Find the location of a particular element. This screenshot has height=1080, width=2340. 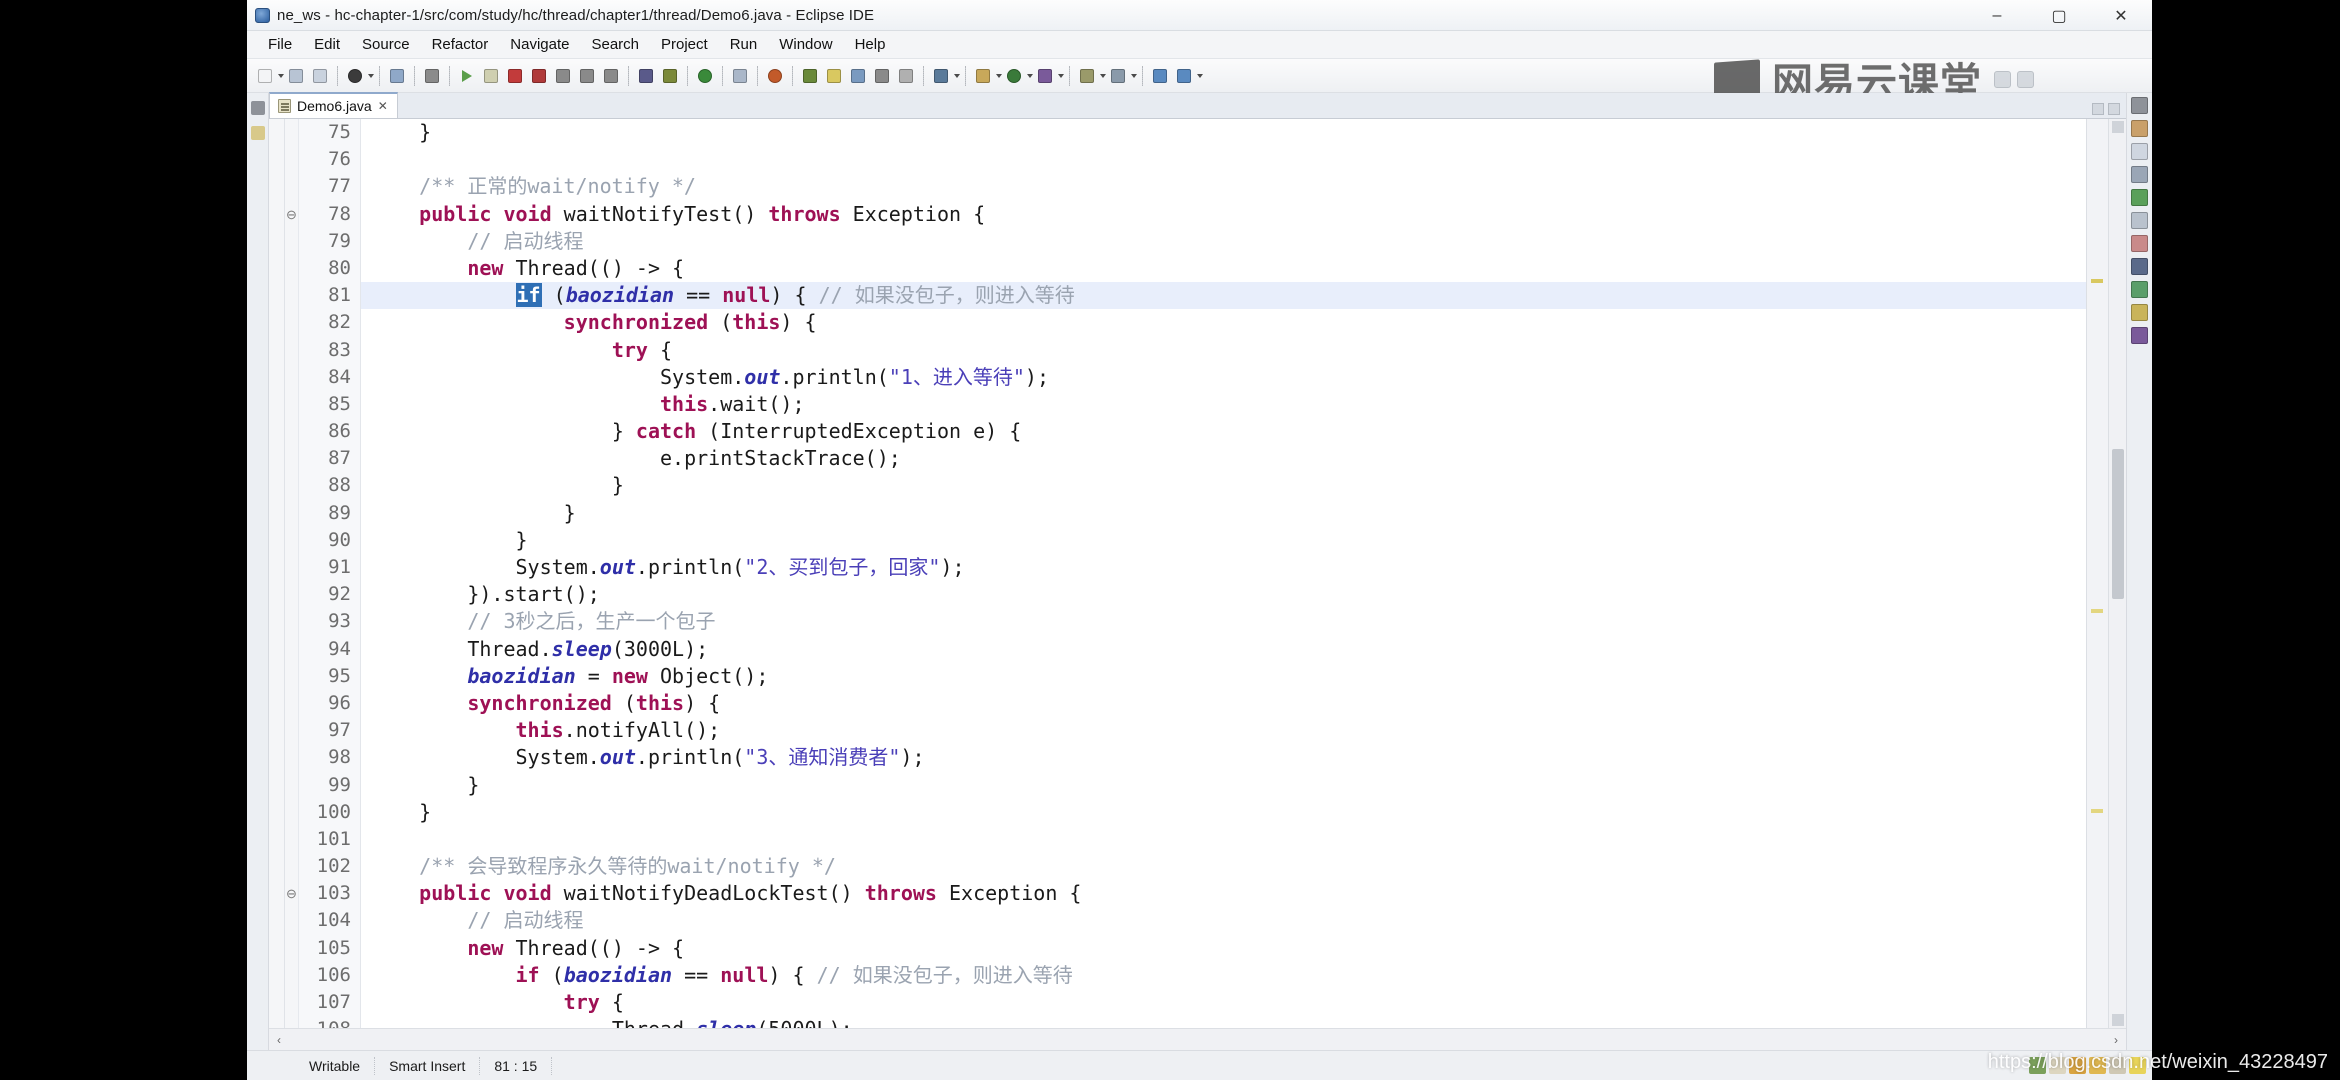

scroll-right-icon: › is located at coordinates (2116, 1040).